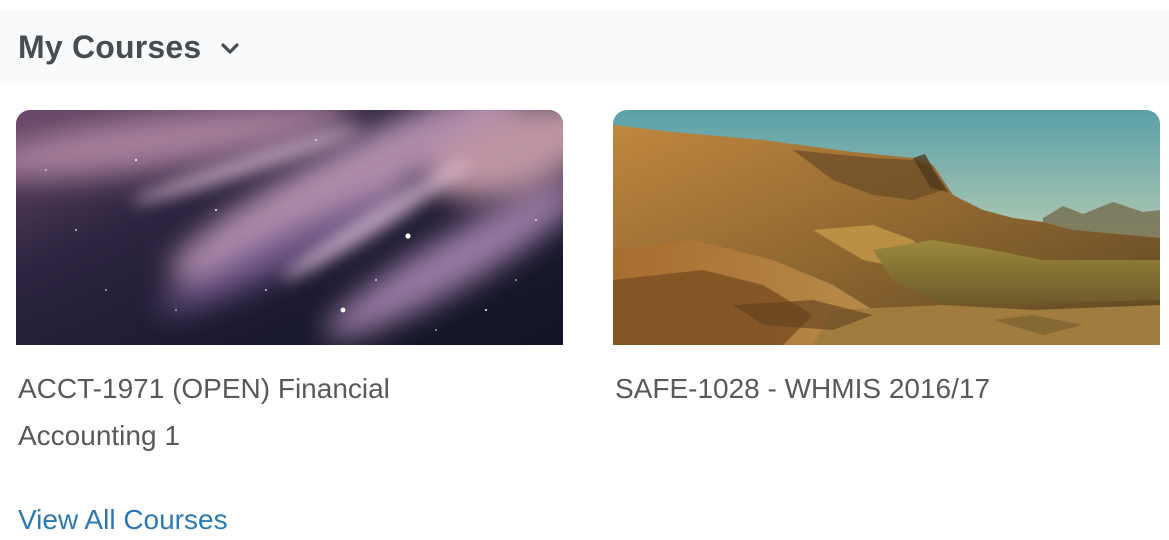 The height and width of the screenshot is (540, 1169). I want to click on widget-header: My Courses, so click(584, 47).